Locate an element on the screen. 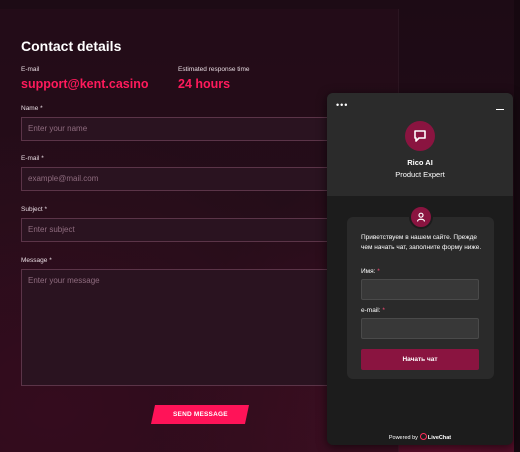 The width and height of the screenshot is (520, 452). minimize-icon is located at coordinates (500, 109).